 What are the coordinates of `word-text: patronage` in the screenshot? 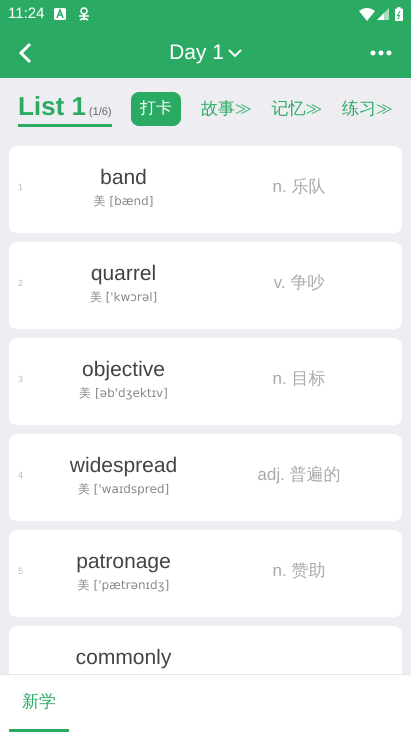 It's located at (123, 562).